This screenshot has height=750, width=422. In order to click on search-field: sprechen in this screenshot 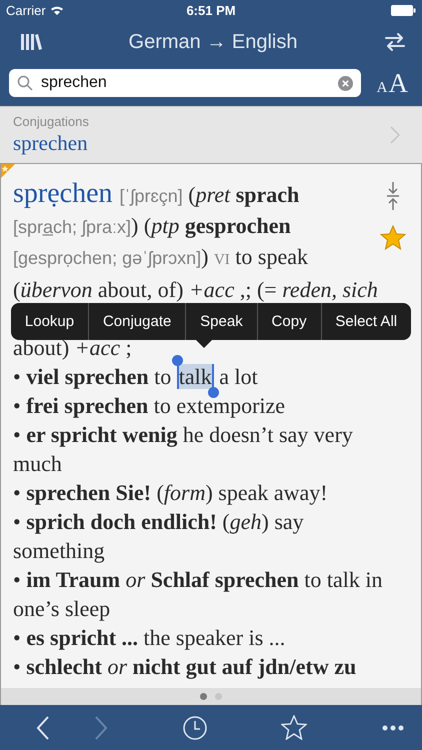, I will do `click(185, 83)`.